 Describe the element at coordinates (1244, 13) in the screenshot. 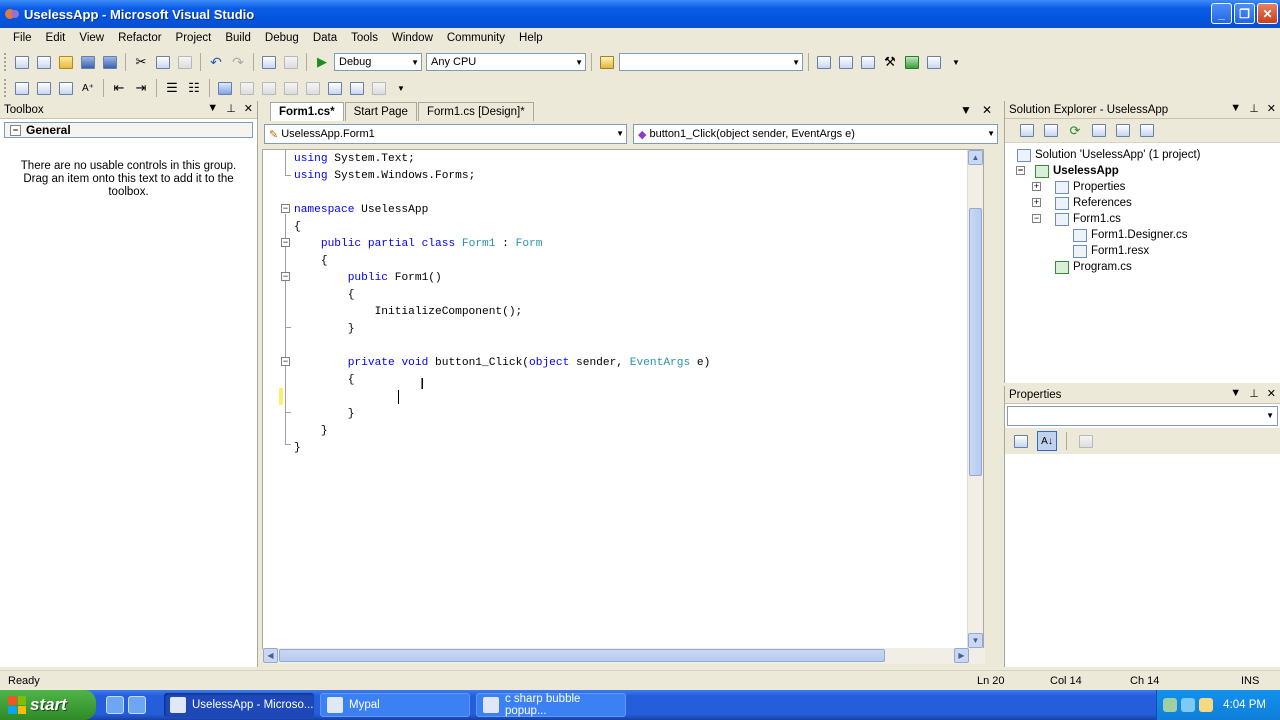

I see `restore-button: ❐` at that location.